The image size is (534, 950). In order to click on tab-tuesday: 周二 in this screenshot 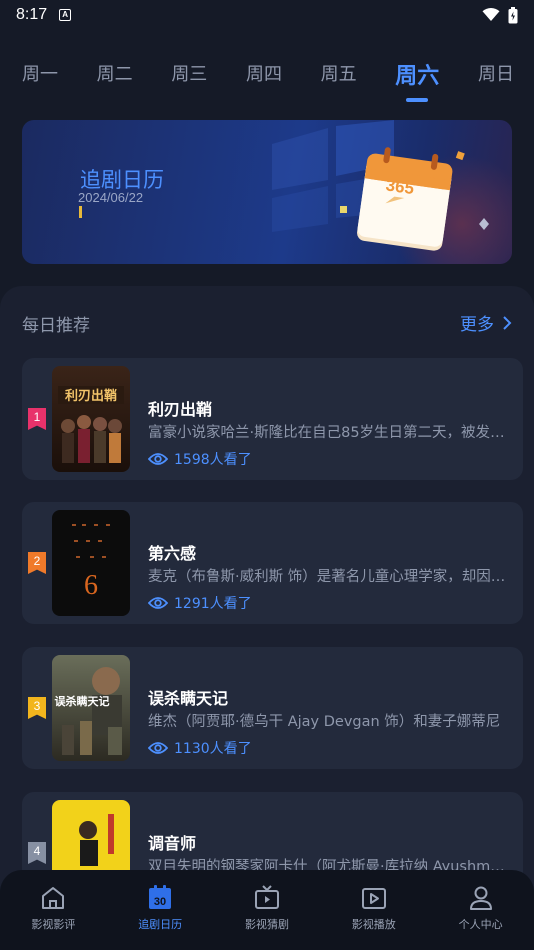, I will do `click(115, 69)`.